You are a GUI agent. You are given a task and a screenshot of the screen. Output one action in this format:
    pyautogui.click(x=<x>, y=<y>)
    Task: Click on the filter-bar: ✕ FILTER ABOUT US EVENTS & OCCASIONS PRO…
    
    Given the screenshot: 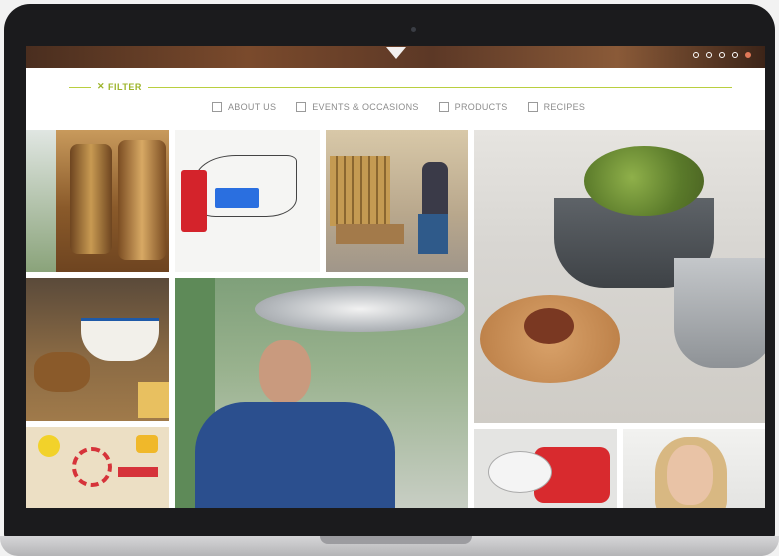 What is the action you would take?
    pyautogui.click(x=395, y=99)
    